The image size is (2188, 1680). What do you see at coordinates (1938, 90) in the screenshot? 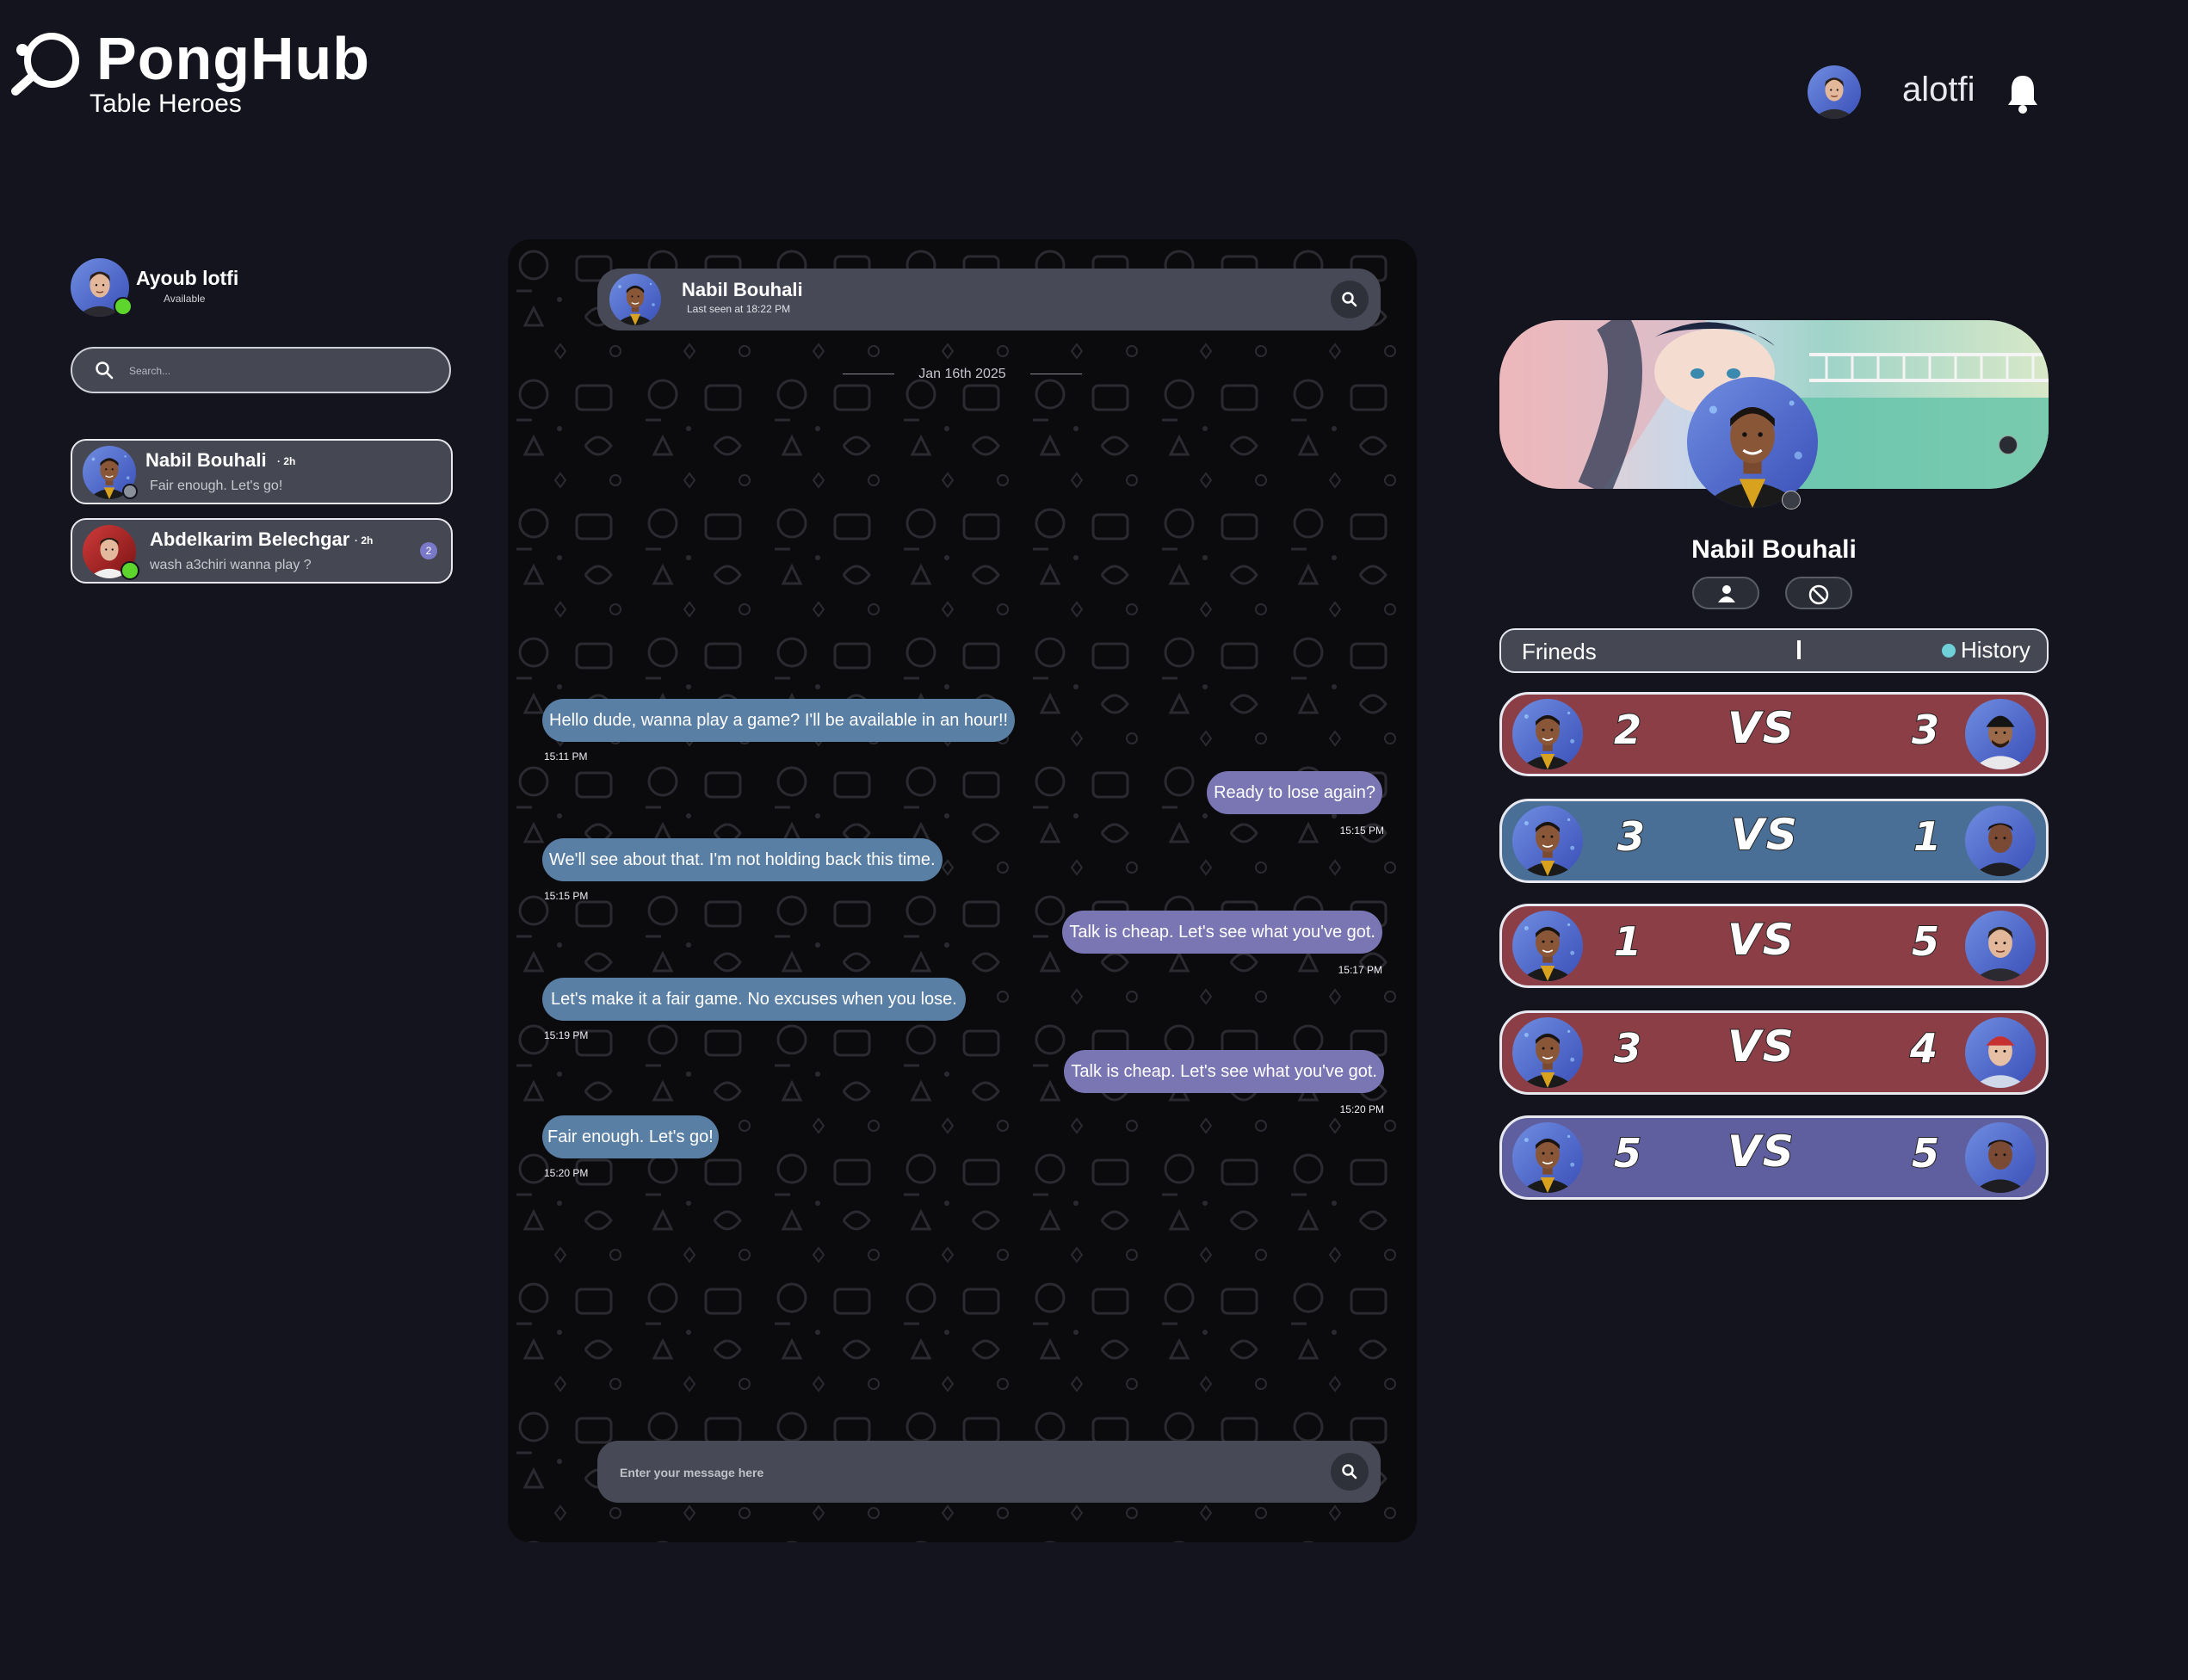
I see `header-username: alotfi` at bounding box center [1938, 90].